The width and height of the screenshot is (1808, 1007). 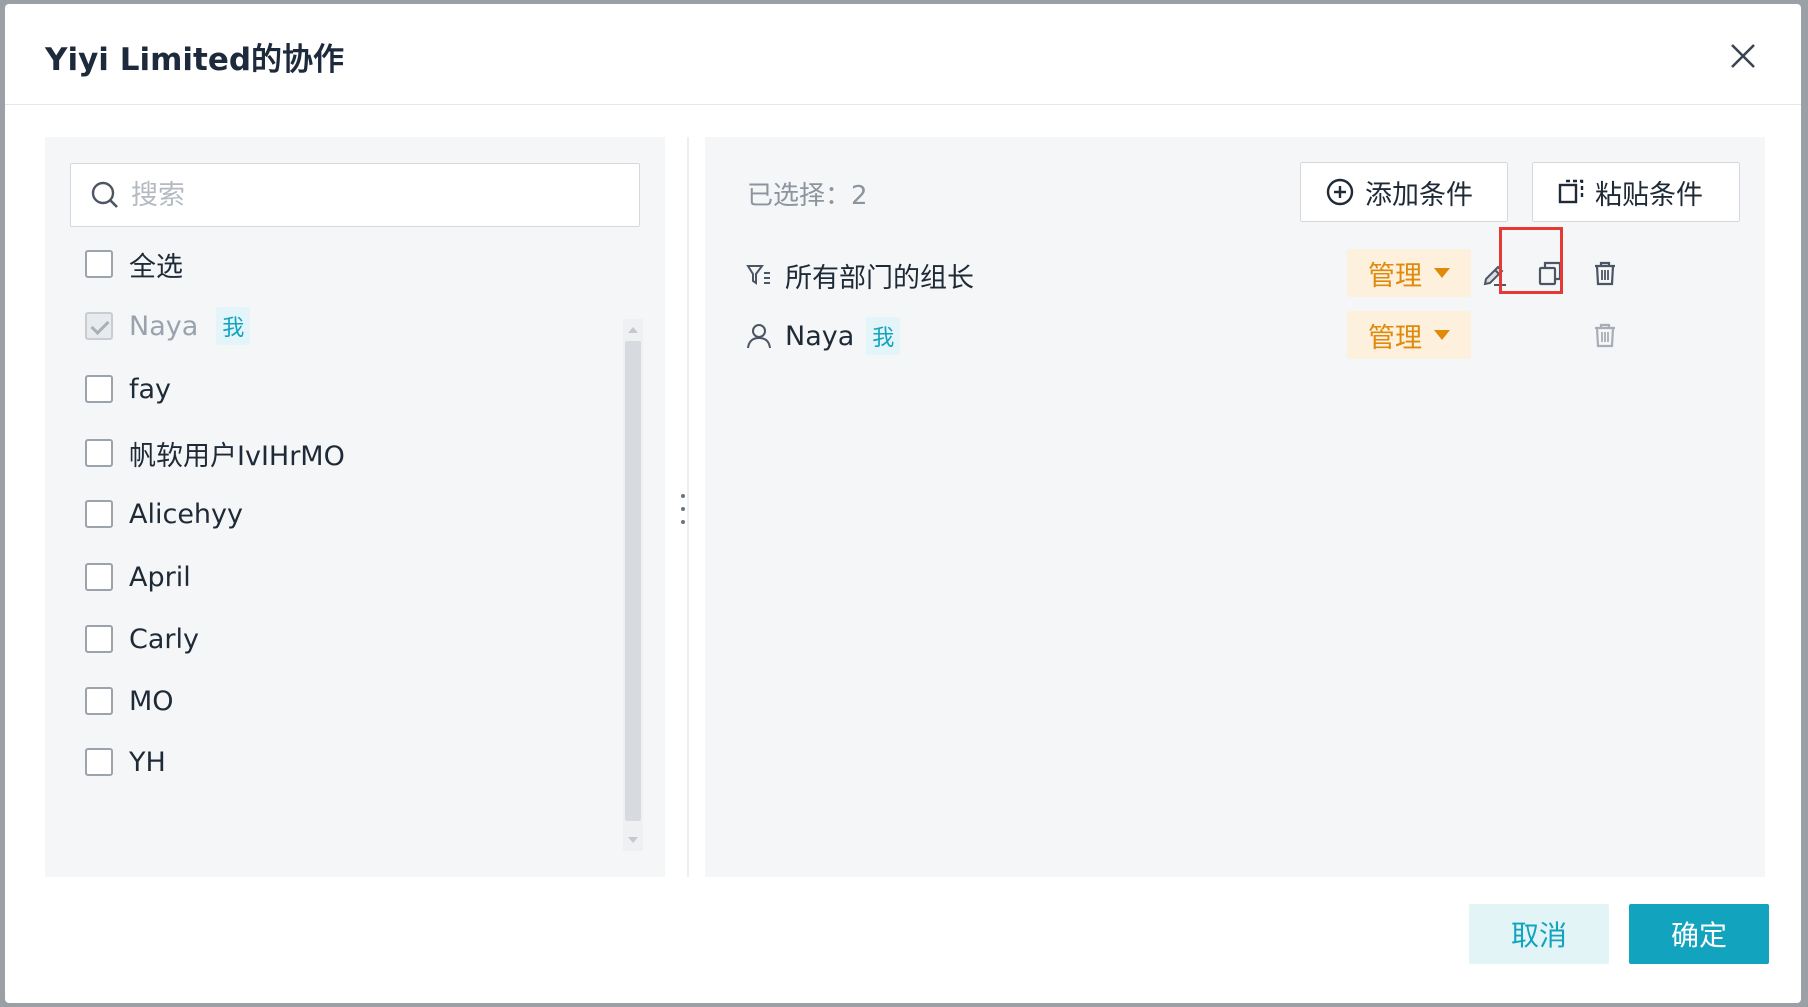 I want to click on search-box, so click(x=355, y=195).